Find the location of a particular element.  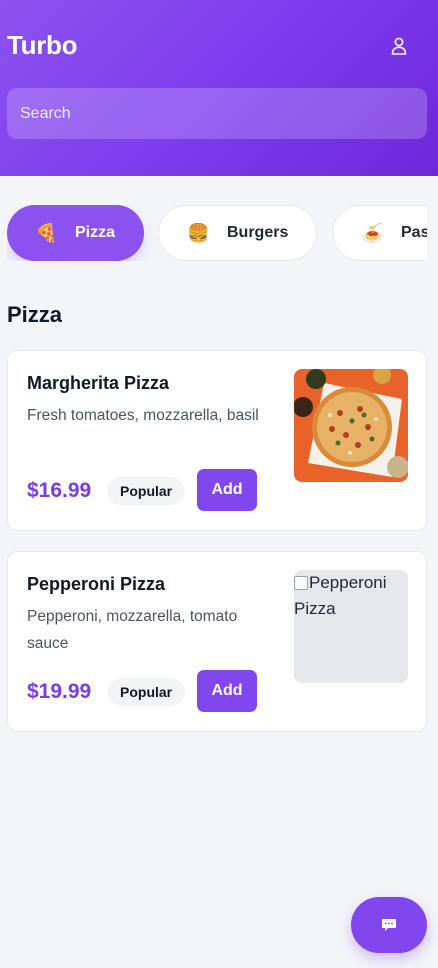

search-input is located at coordinates (223, 113).